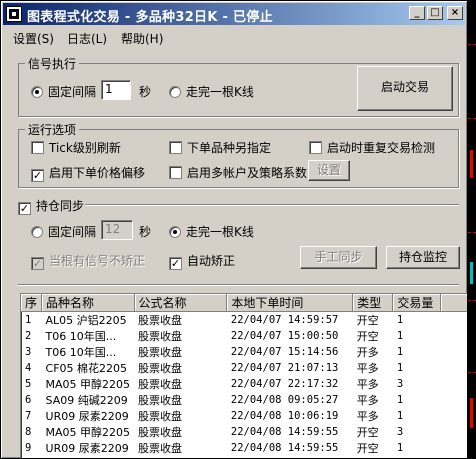  Describe the element at coordinates (417, 303) in the screenshot. I see `column-header-volume: 交易量` at that location.